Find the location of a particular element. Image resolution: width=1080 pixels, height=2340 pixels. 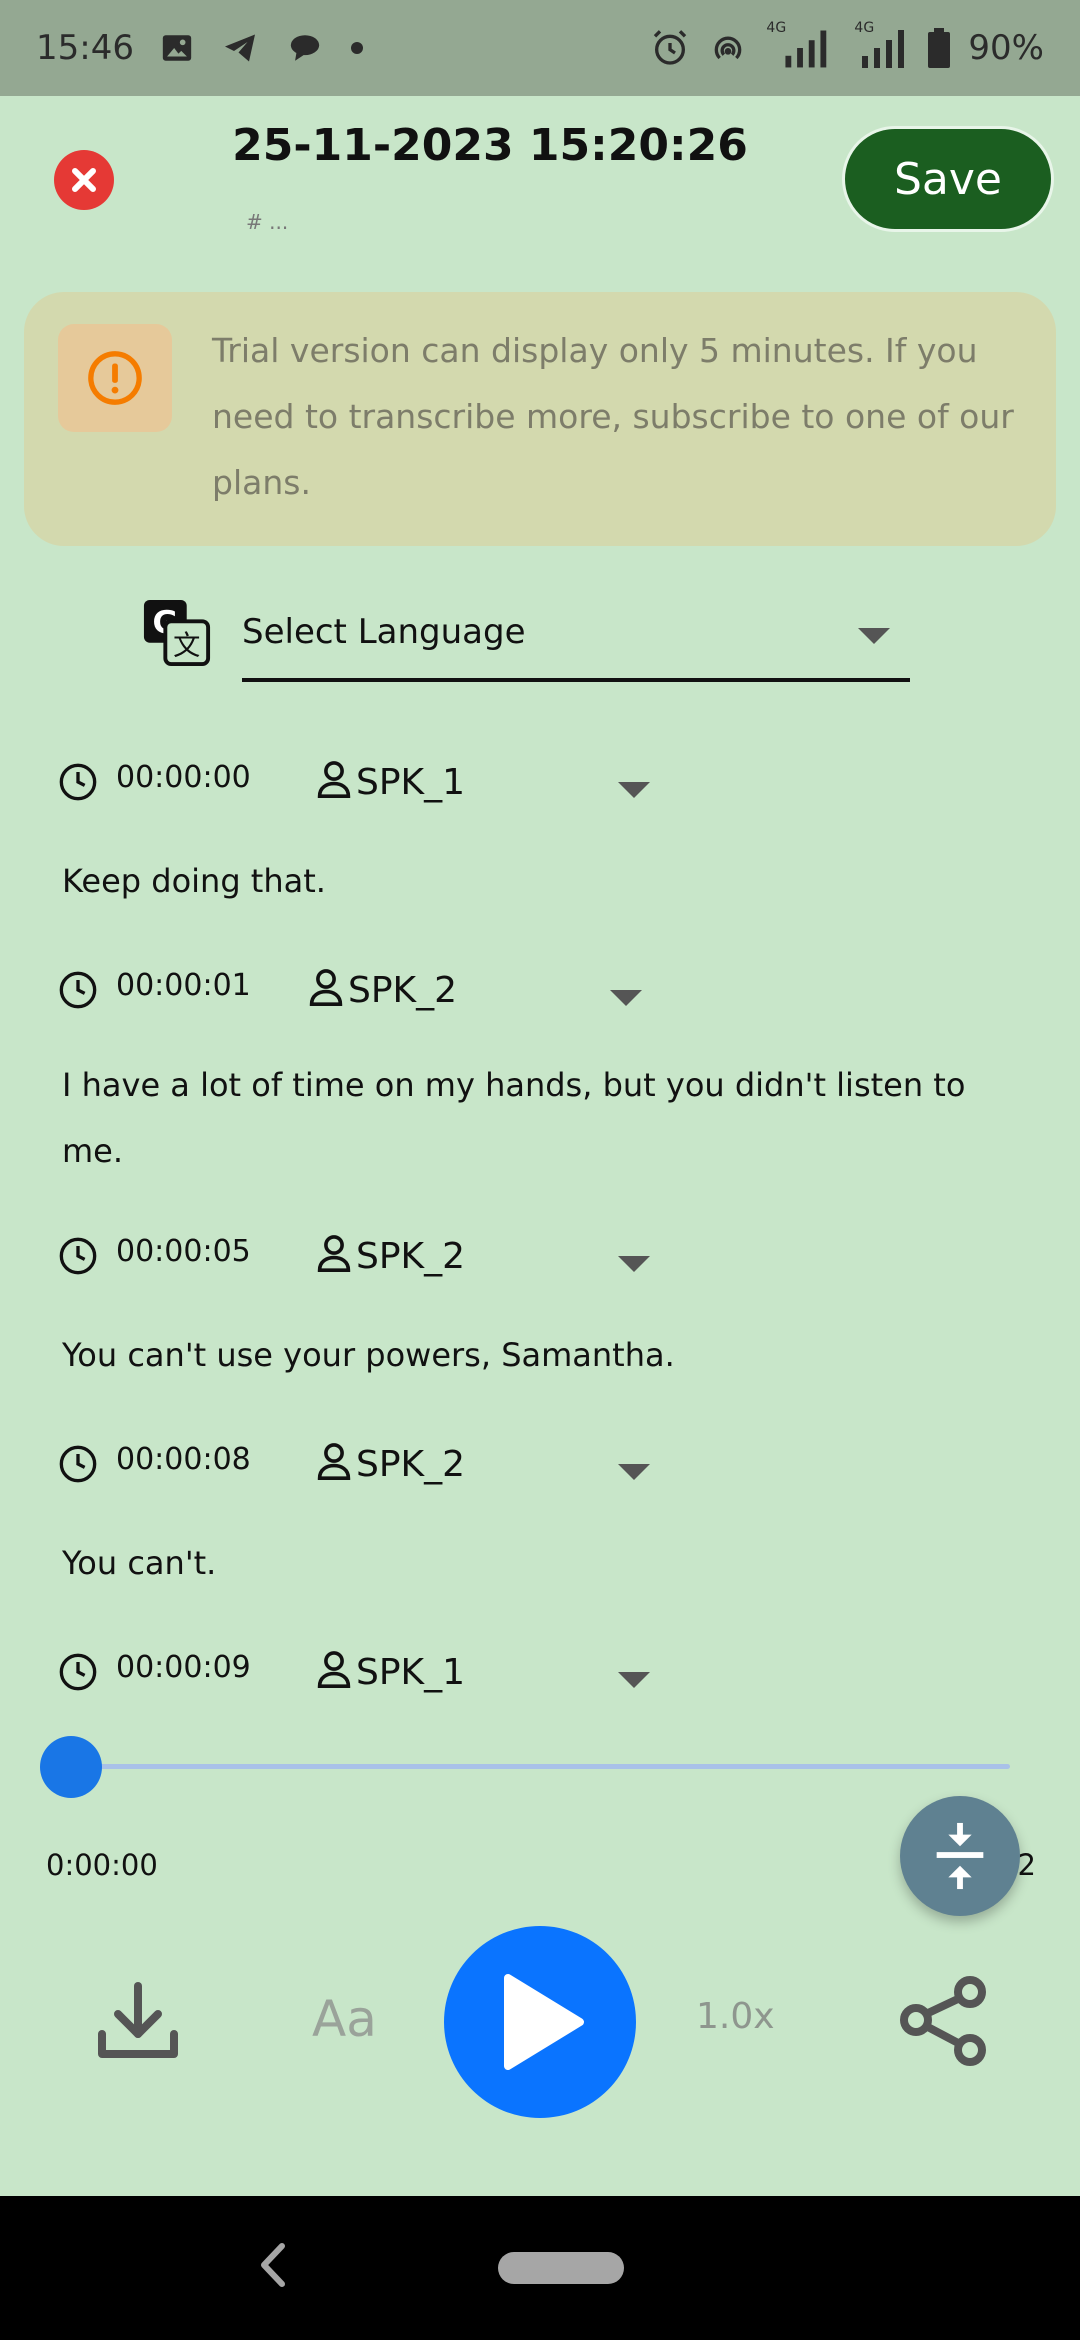

back-icon is located at coordinates (272, 2265).